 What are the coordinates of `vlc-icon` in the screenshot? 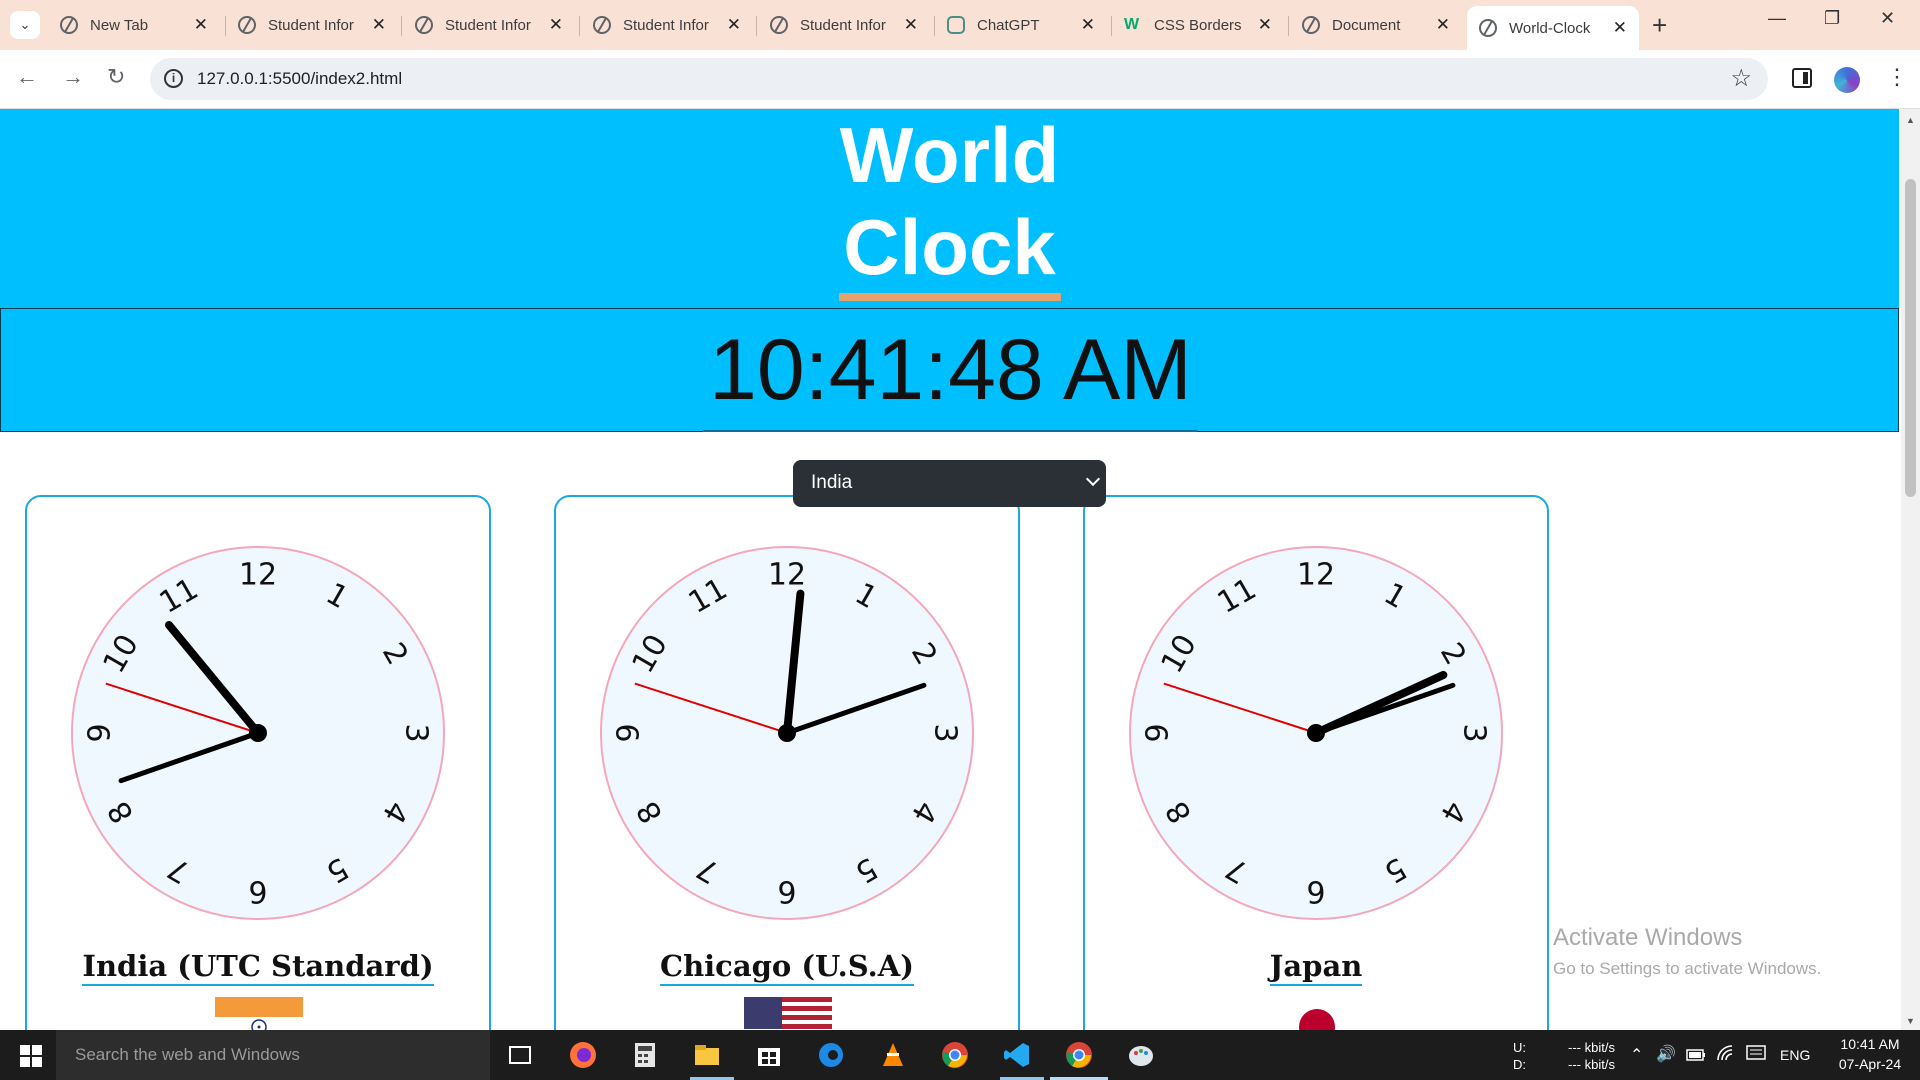 It's located at (893, 1055).